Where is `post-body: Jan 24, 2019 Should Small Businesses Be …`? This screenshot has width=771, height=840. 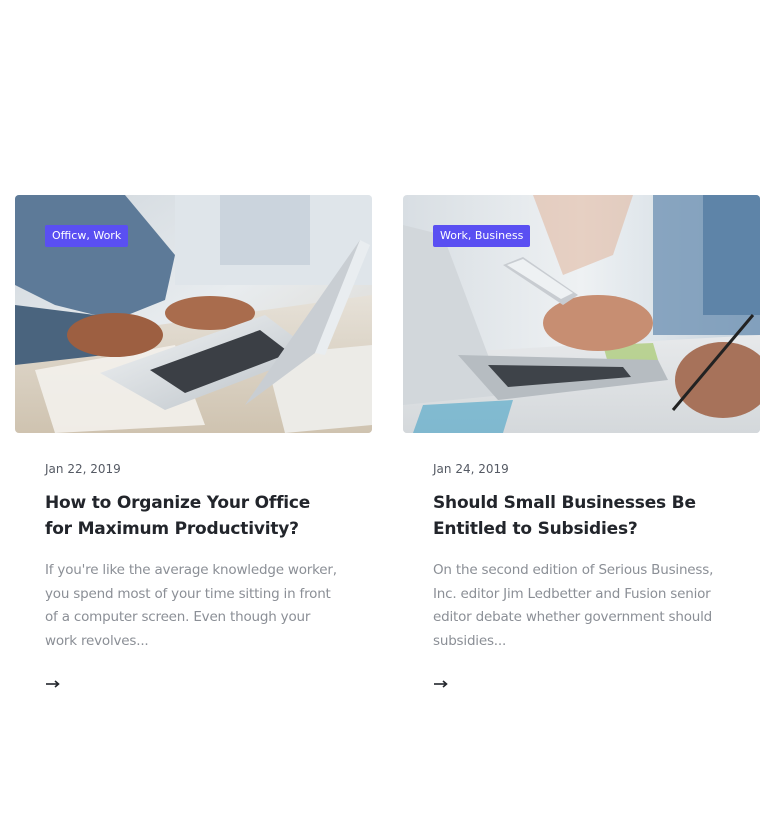
post-body: Jan 24, 2019 Should Small Businesses Be … is located at coordinates (581, 561).